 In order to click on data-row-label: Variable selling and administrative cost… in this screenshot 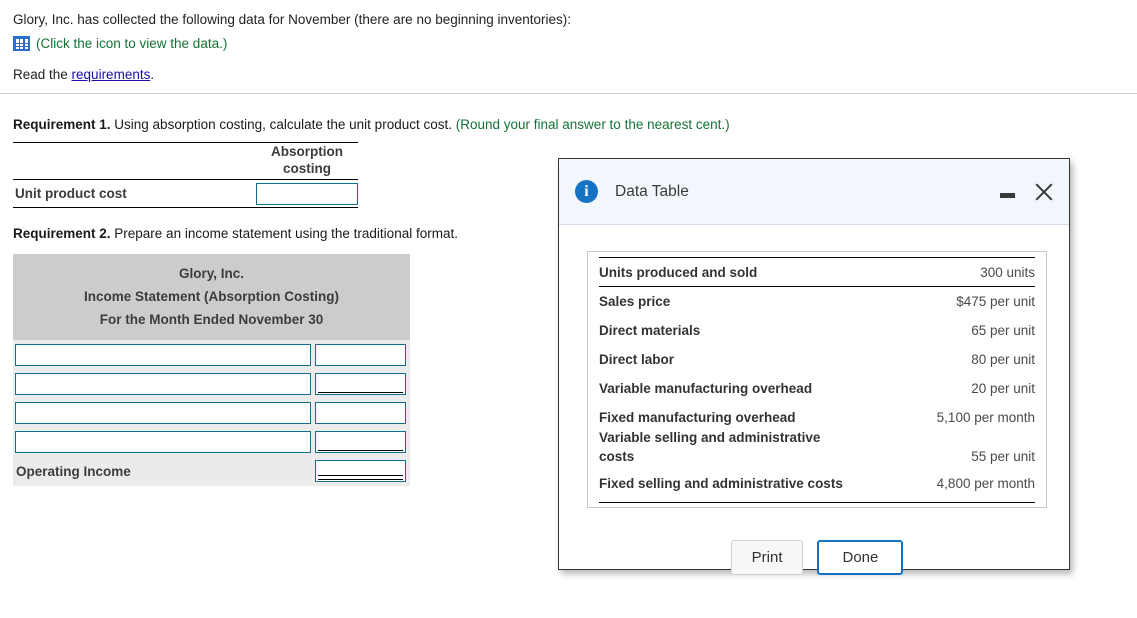, I will do `click(710, 447)`.